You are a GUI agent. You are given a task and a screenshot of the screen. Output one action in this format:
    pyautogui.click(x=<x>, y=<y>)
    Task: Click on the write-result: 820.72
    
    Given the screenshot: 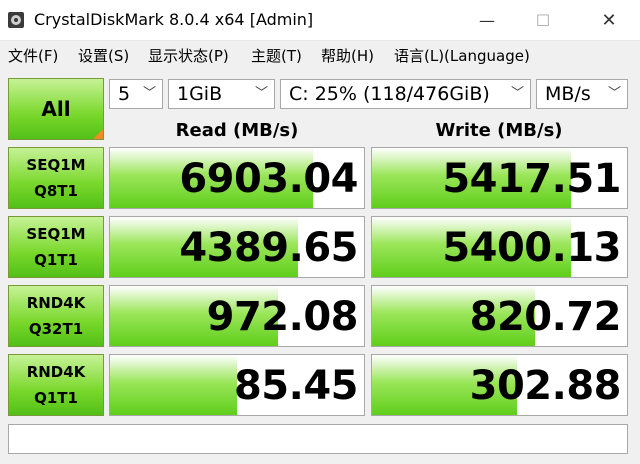 What is the action you would take?
    pyautogui.click(x=499, y=316)
    